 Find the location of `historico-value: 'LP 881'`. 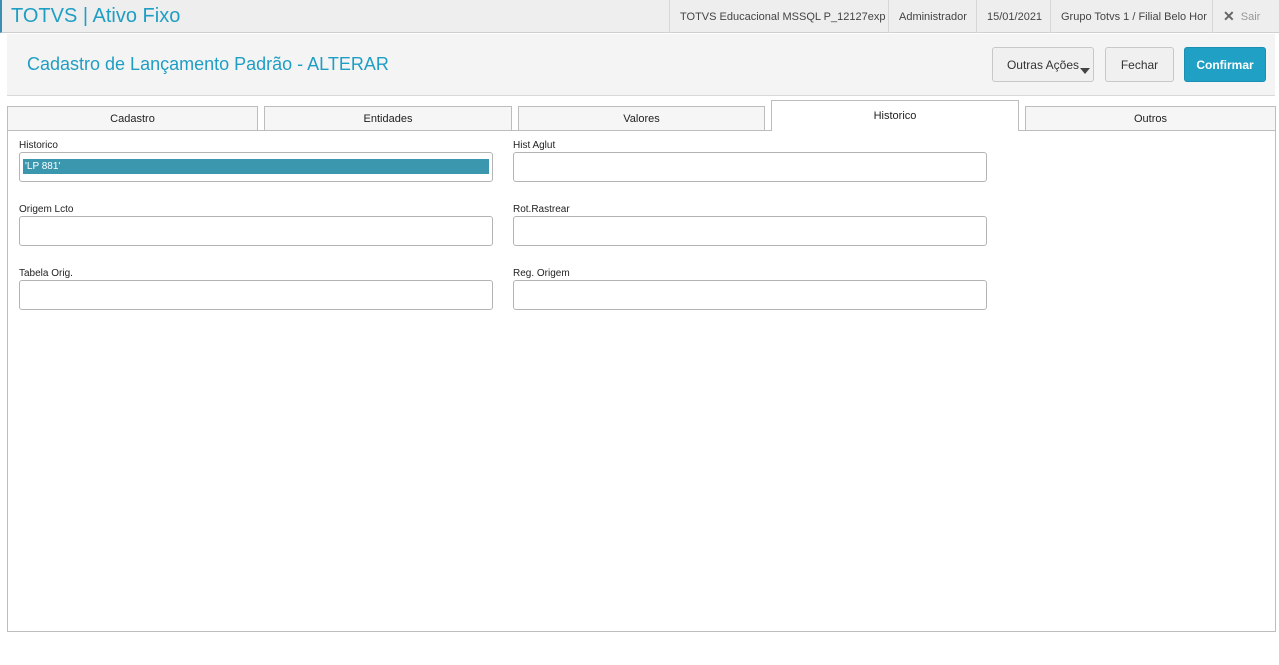

historico-value: 'LP 881' is located at coordinates (256, 166).